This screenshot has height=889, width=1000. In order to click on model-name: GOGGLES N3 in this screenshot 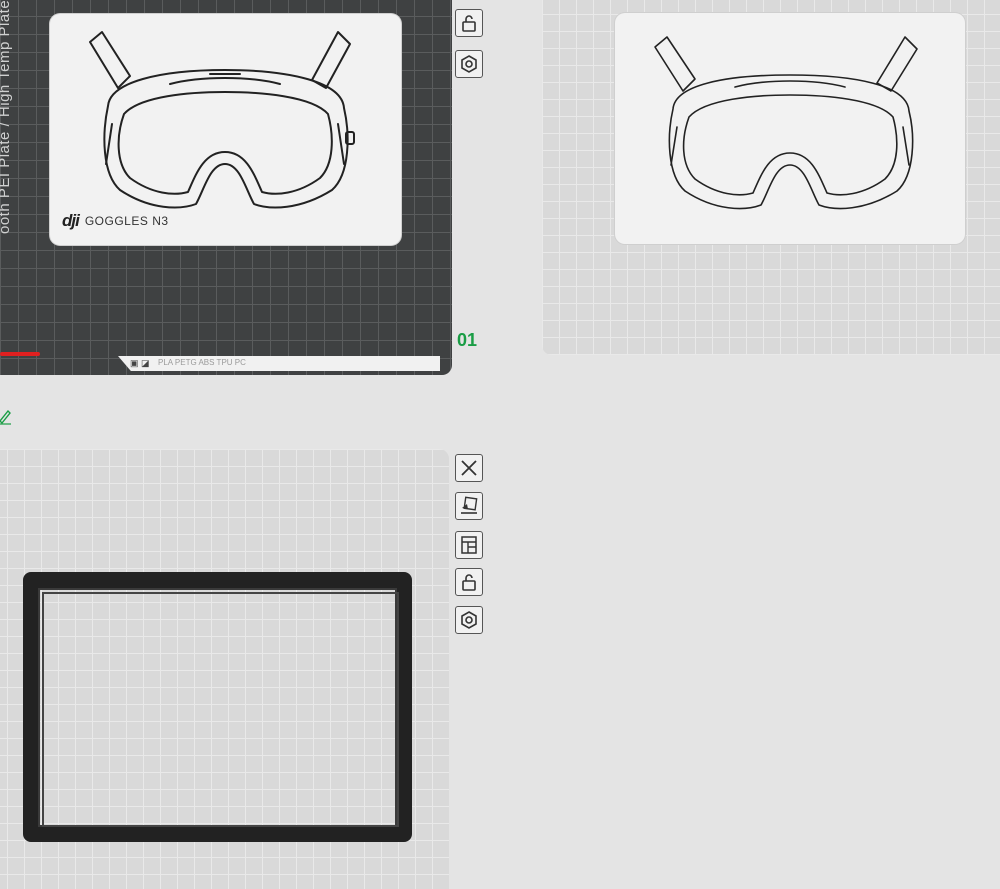, I will do `click(126, 221)`.